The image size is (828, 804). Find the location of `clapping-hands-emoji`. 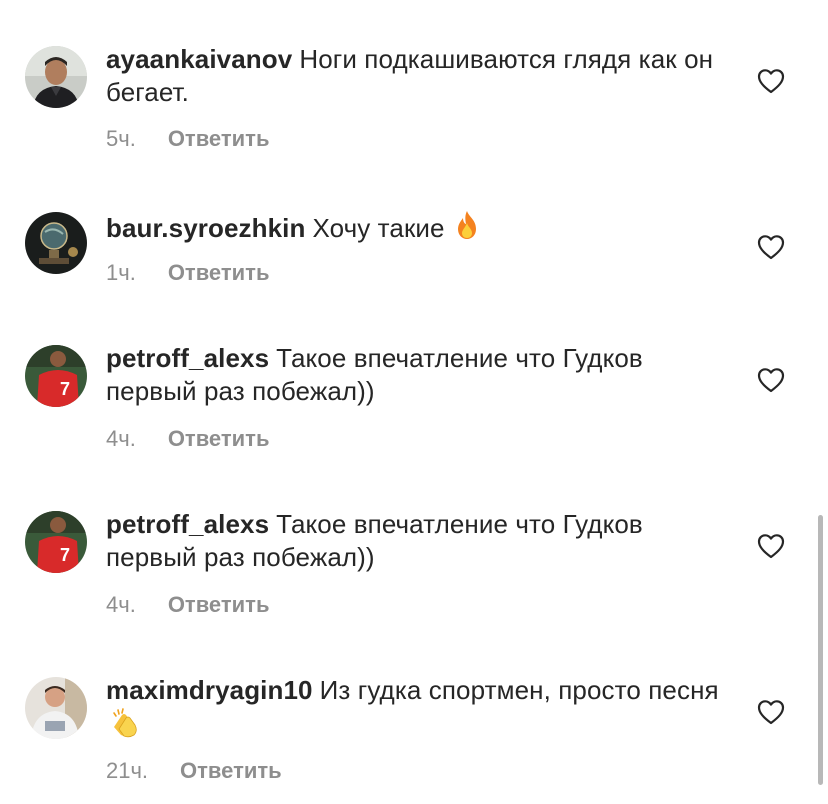

clapping-hands-emoji is located at coordinates (125, 723).